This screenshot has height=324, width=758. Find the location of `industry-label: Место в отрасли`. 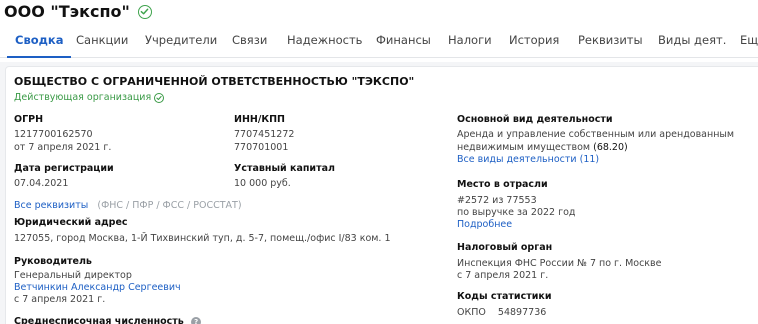

industry-label: Место в отрасли is located at coordinates (502, 184).